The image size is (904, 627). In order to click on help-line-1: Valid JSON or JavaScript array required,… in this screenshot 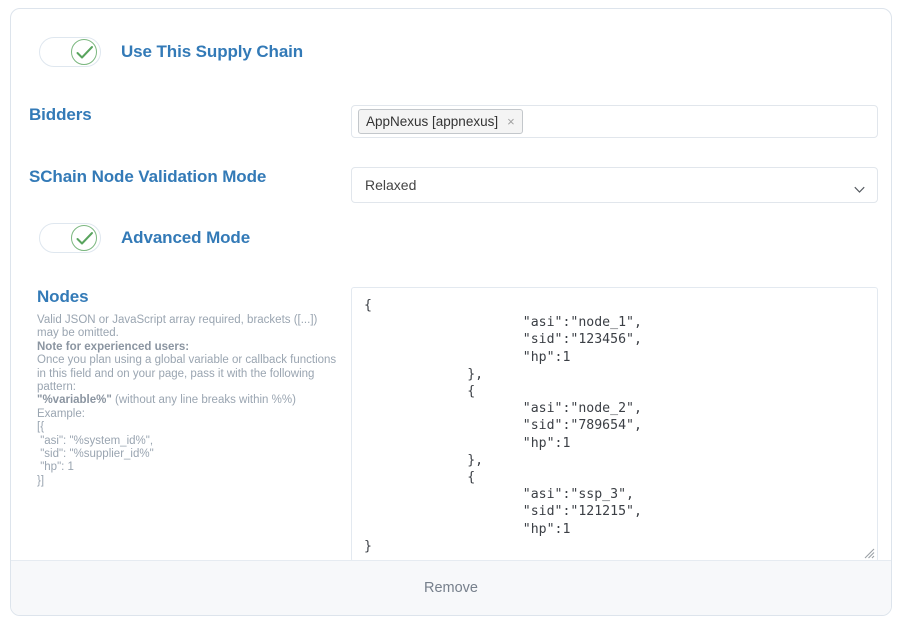, I will do `click(177, 327)`.